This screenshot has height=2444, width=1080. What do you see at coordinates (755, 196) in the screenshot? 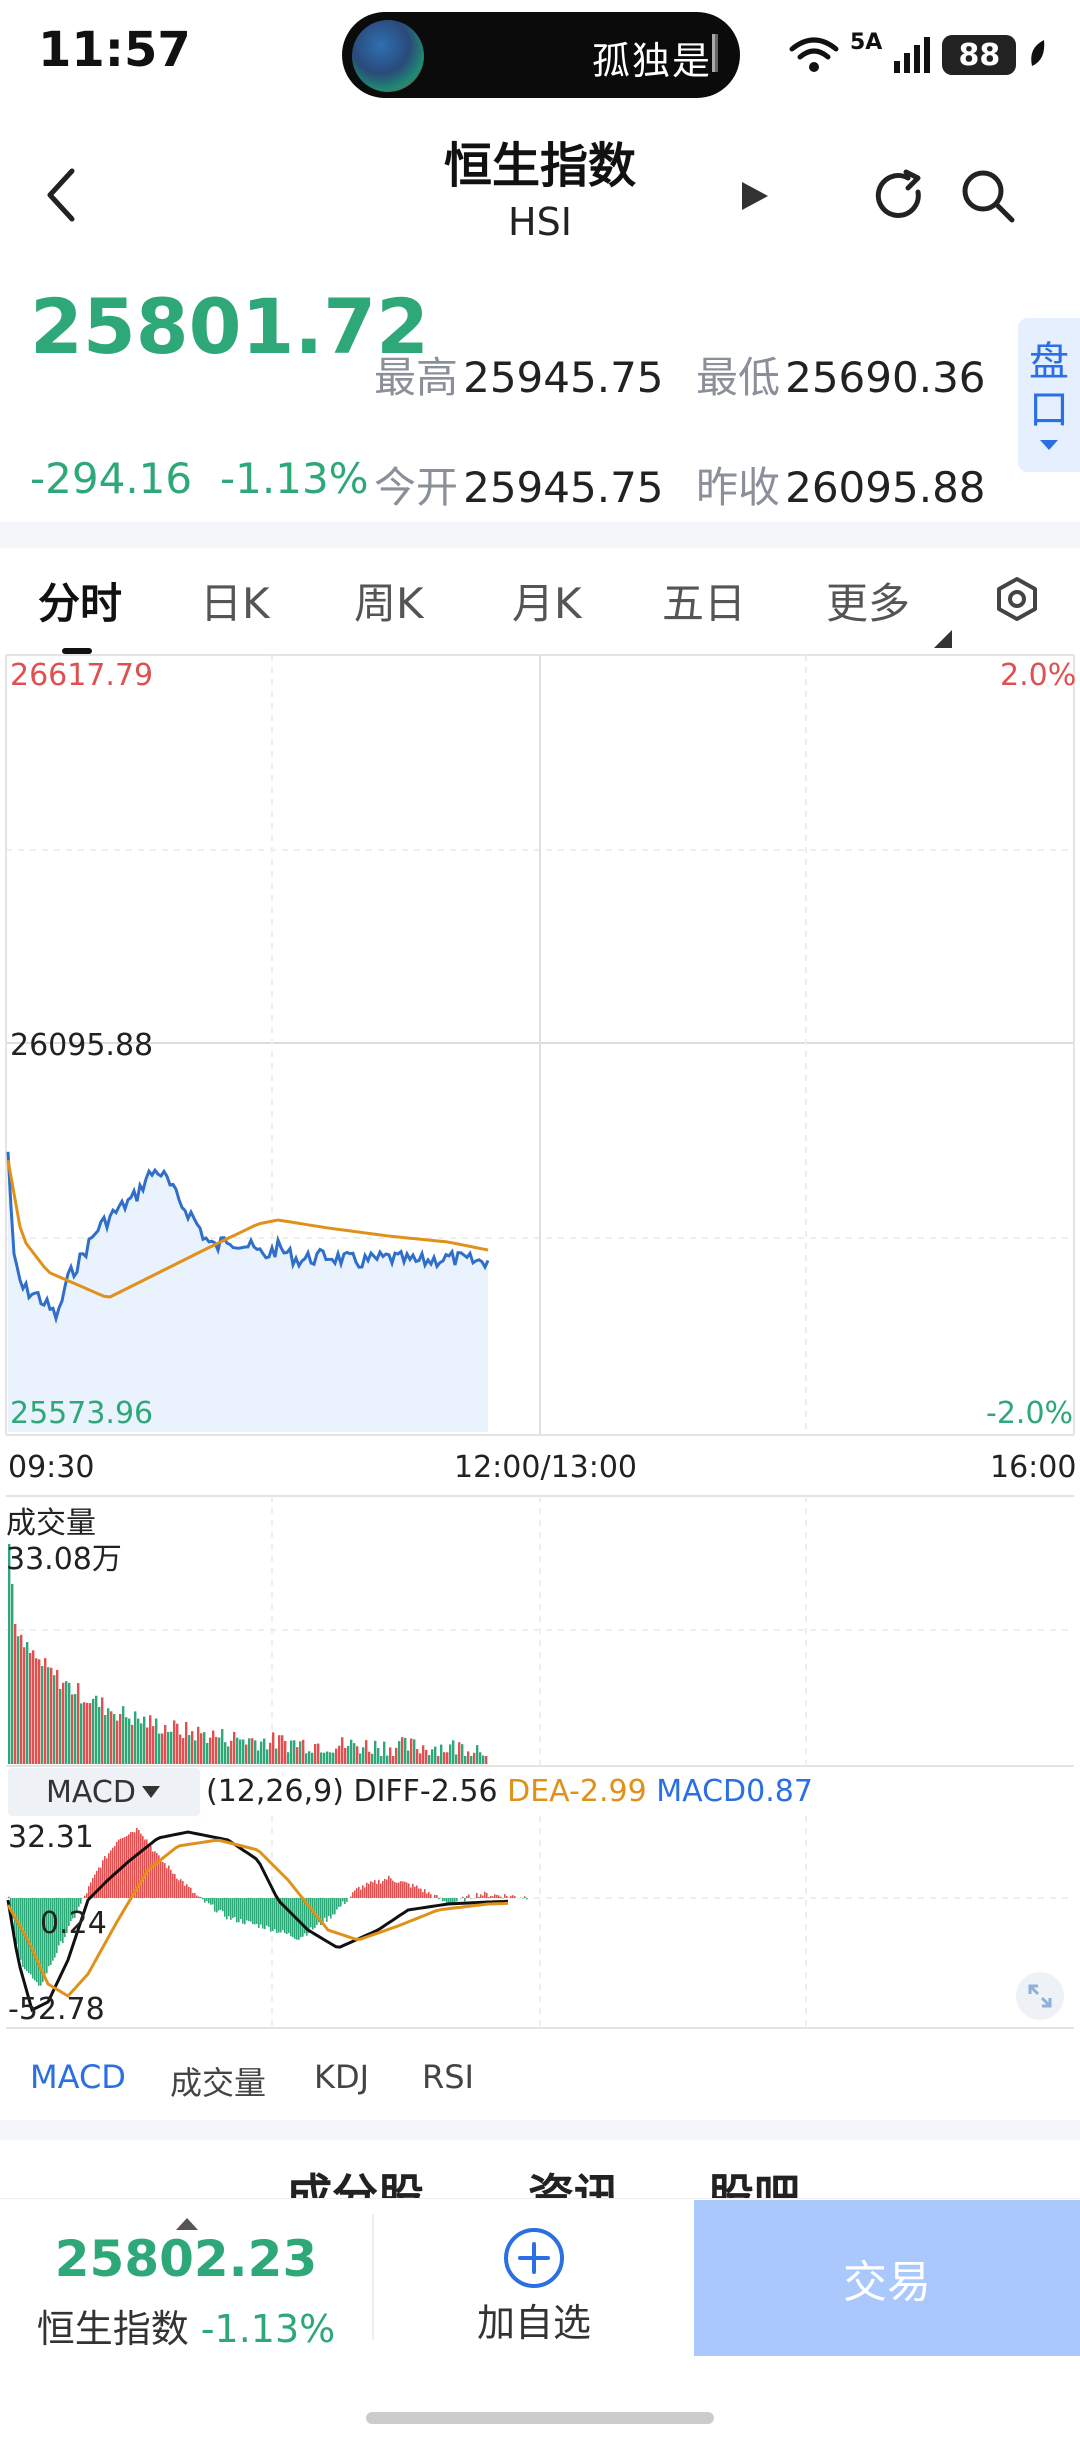
I see `play-icon` at bounding box center [755, 196].